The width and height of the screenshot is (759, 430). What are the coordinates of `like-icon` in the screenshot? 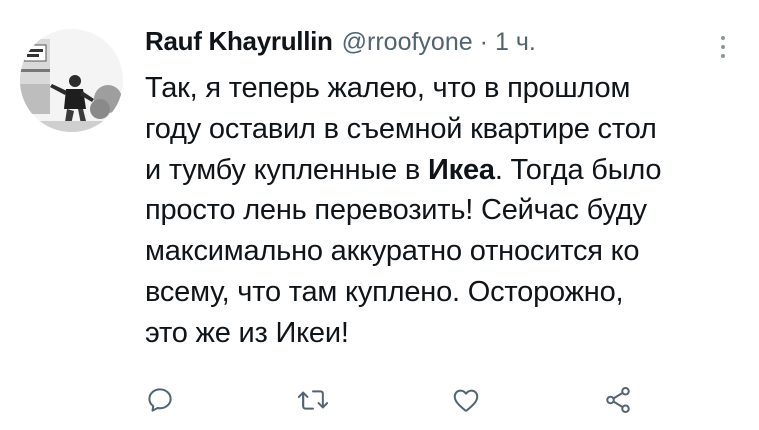 It's located at (466, 400).